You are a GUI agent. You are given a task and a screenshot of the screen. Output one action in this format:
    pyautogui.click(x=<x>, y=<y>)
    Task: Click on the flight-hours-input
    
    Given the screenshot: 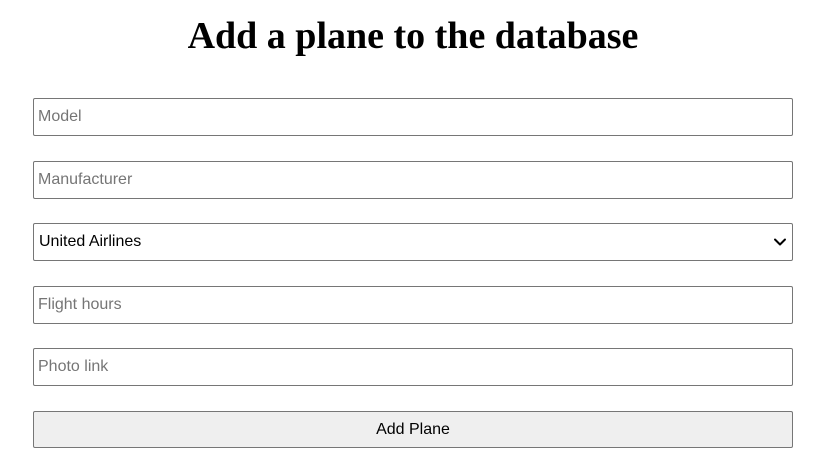 What is the action you would take?
    pyautogui.click(x=413, y=305)
    